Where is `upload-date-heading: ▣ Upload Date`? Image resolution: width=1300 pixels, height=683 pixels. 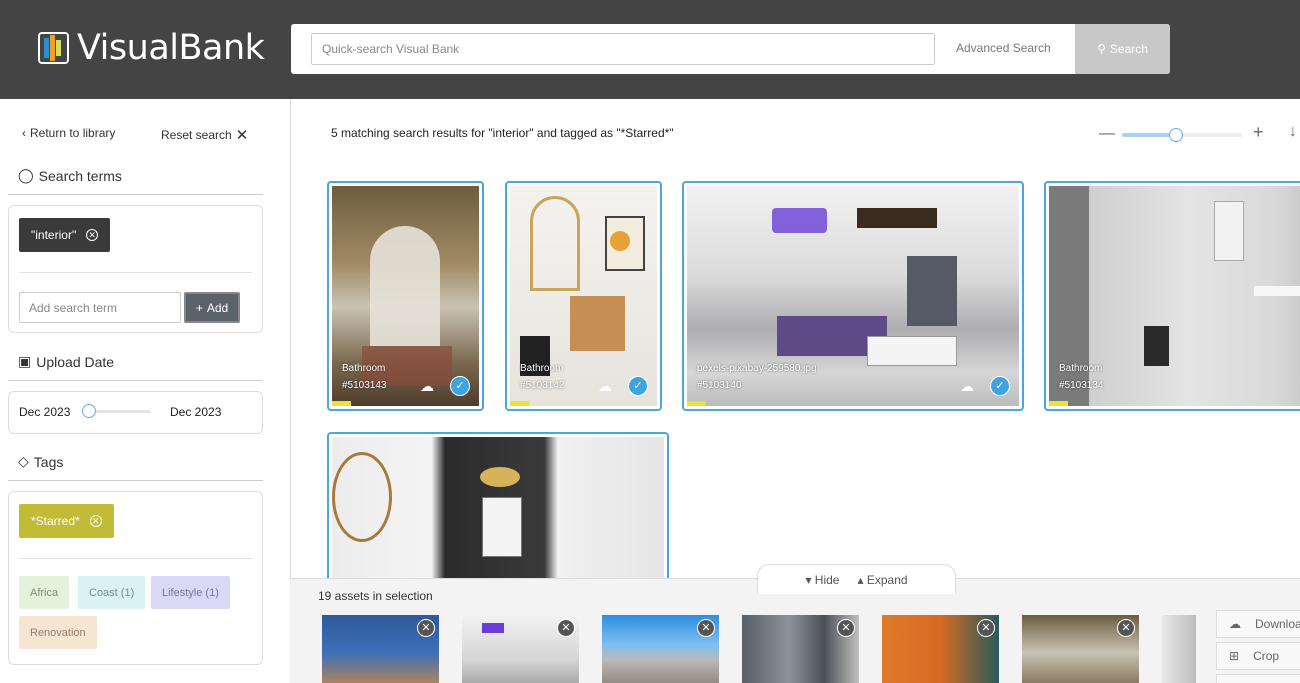
upload-date-heading: ▣ Upload Date is located at coordinates (66, 361).